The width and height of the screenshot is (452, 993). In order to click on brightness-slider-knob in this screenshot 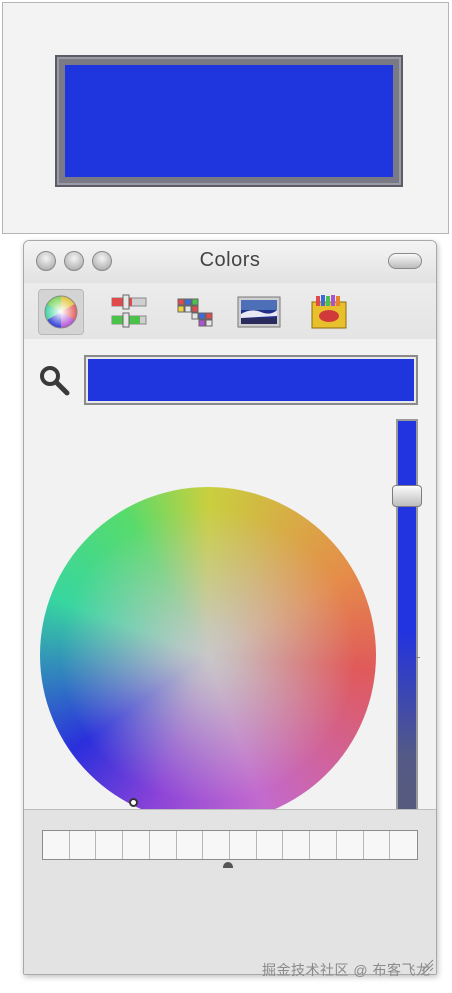, I will do `click(407, 496)`.